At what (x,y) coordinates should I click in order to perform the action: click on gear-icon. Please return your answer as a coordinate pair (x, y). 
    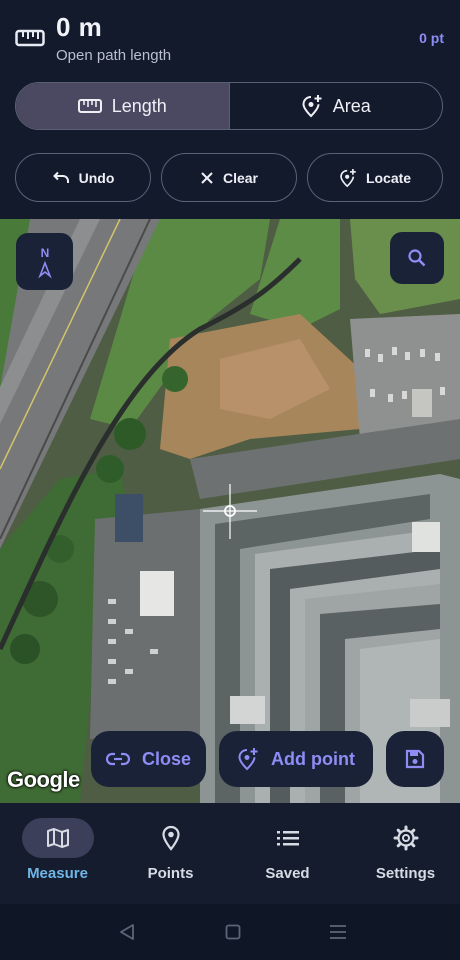
    Looking at the image, I should click on (406, 838).